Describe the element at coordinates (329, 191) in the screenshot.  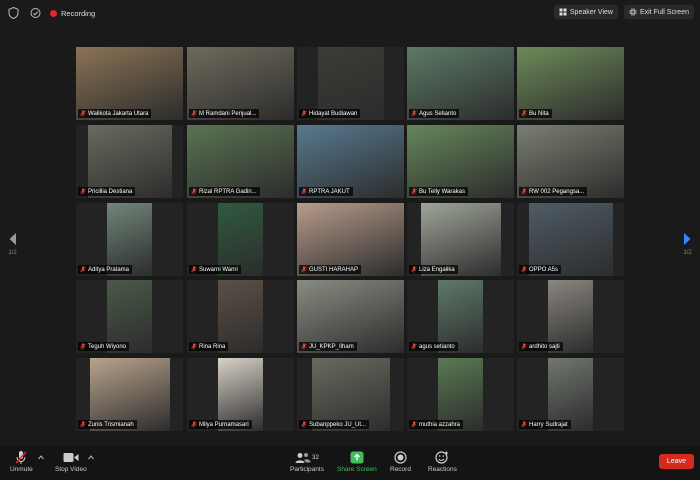
I see `participant-name: RPTRA JAKUT` at that location.